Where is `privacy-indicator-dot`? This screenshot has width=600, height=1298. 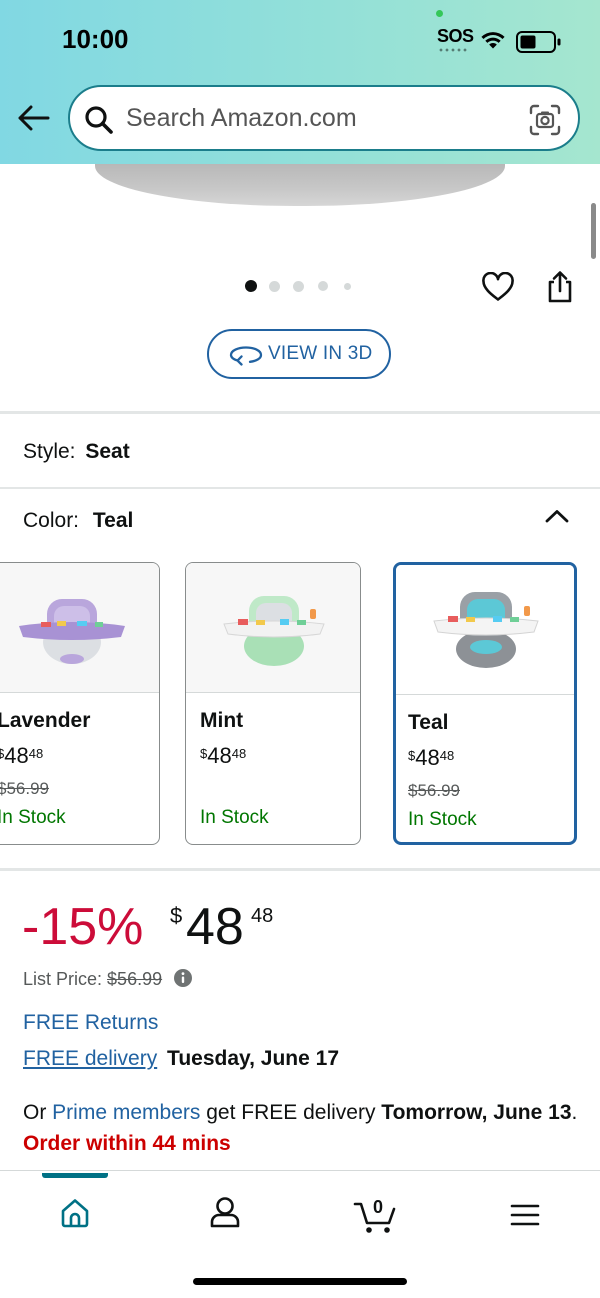 privacy-indicator-dot is located at coordinates (439, 13).